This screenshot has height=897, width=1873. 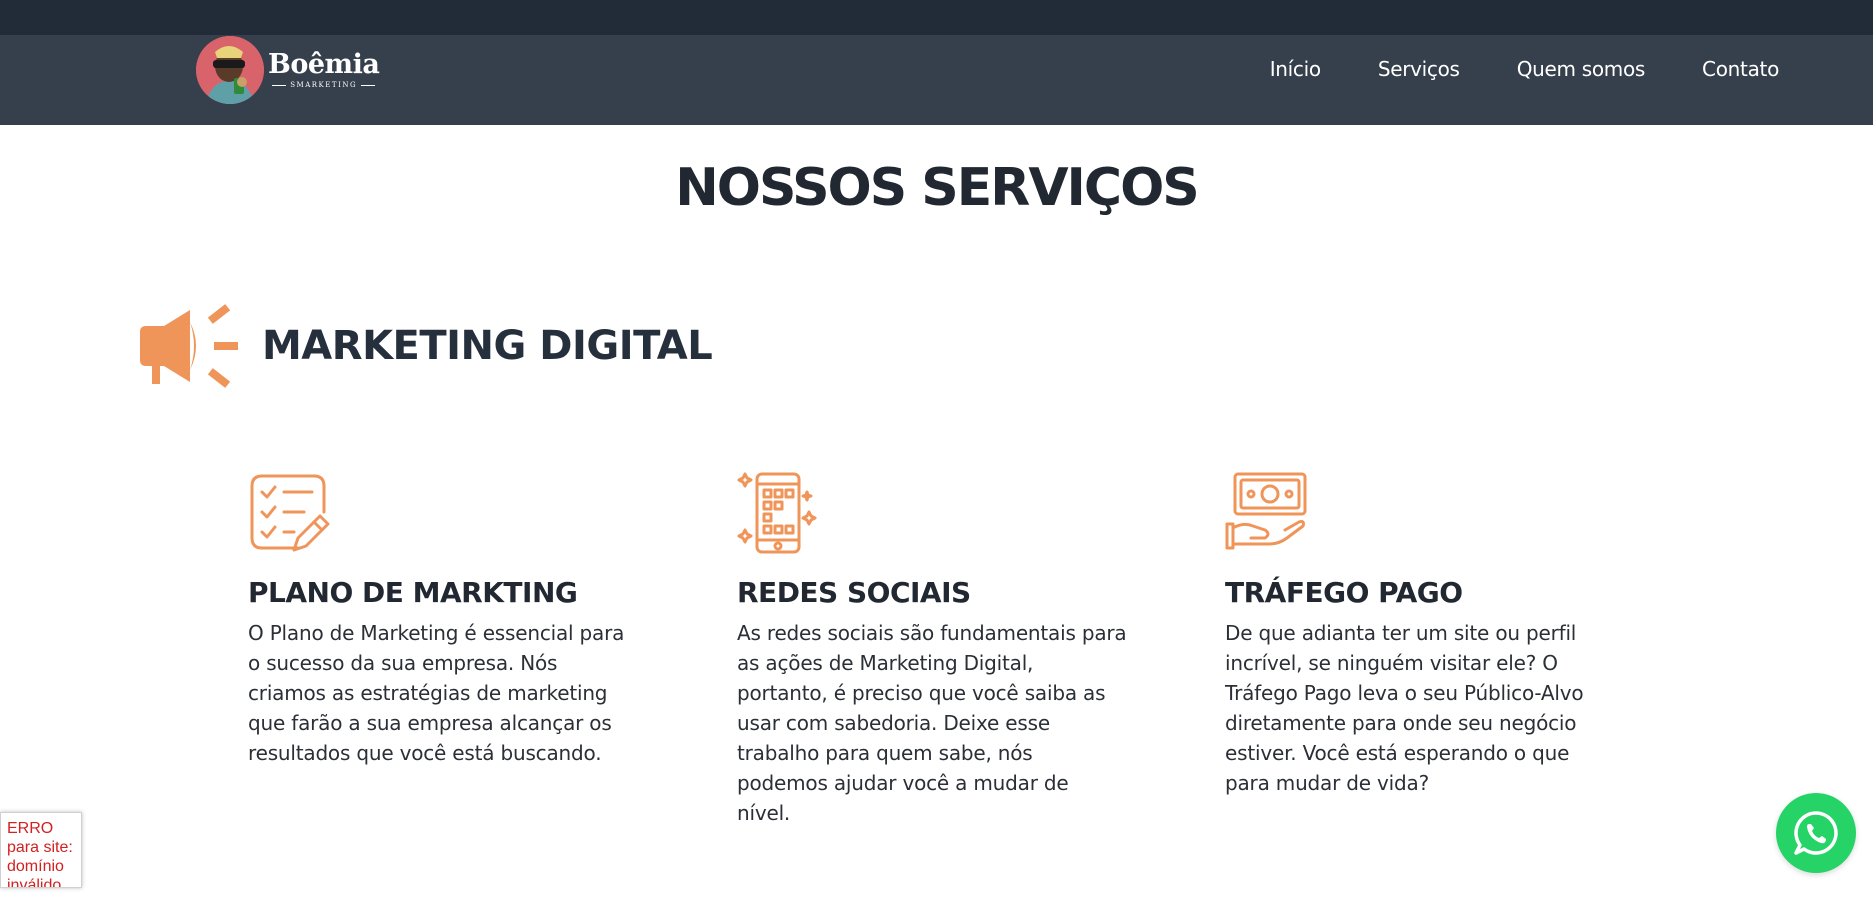 I want to click on money-hand-icon, so click(x=1266, y=511).